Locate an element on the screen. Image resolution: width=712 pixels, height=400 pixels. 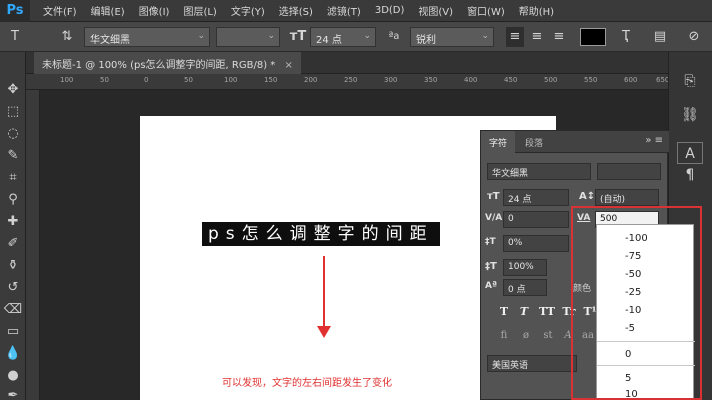
quick-select-tool-icon: ✎ is located at coordinates (13, 156).